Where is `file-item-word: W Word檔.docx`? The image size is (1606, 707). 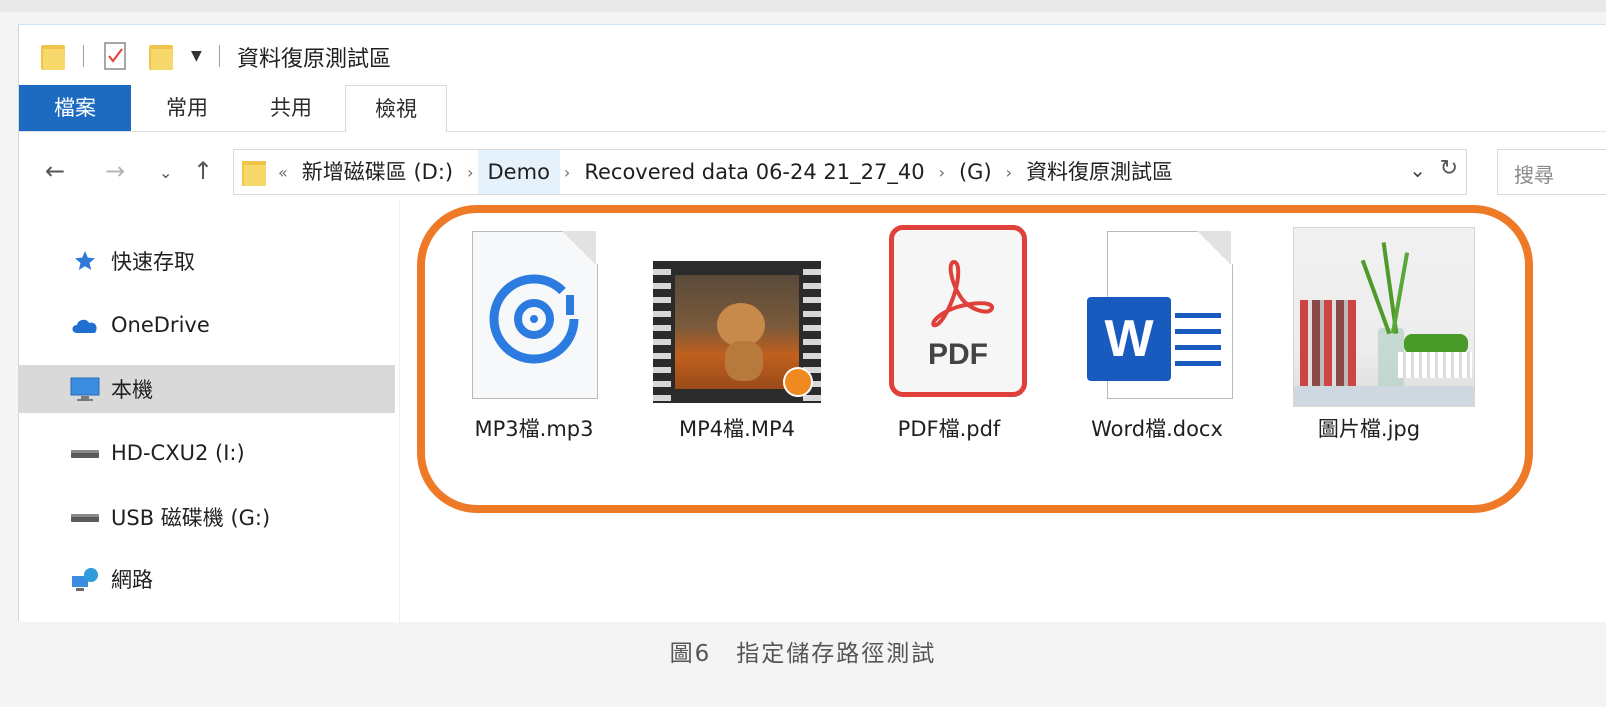
file-item-word: W Word檔.docx is located at coordinates (1157, 340).